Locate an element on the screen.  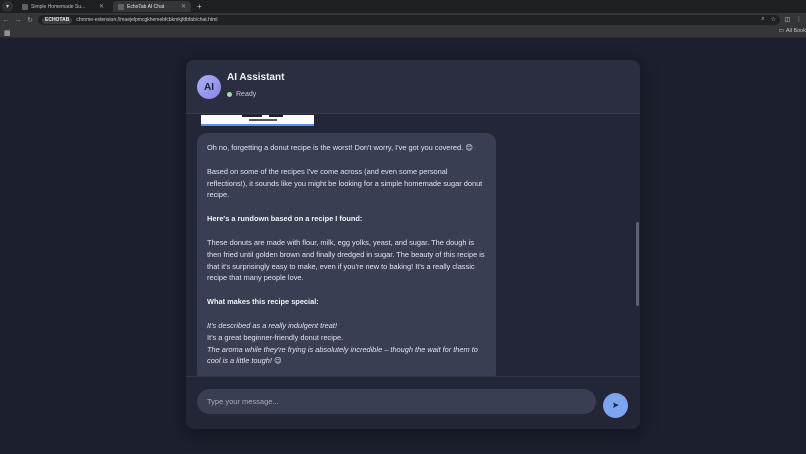
reload-icon: ↻ is located at coordinates (30, 20).